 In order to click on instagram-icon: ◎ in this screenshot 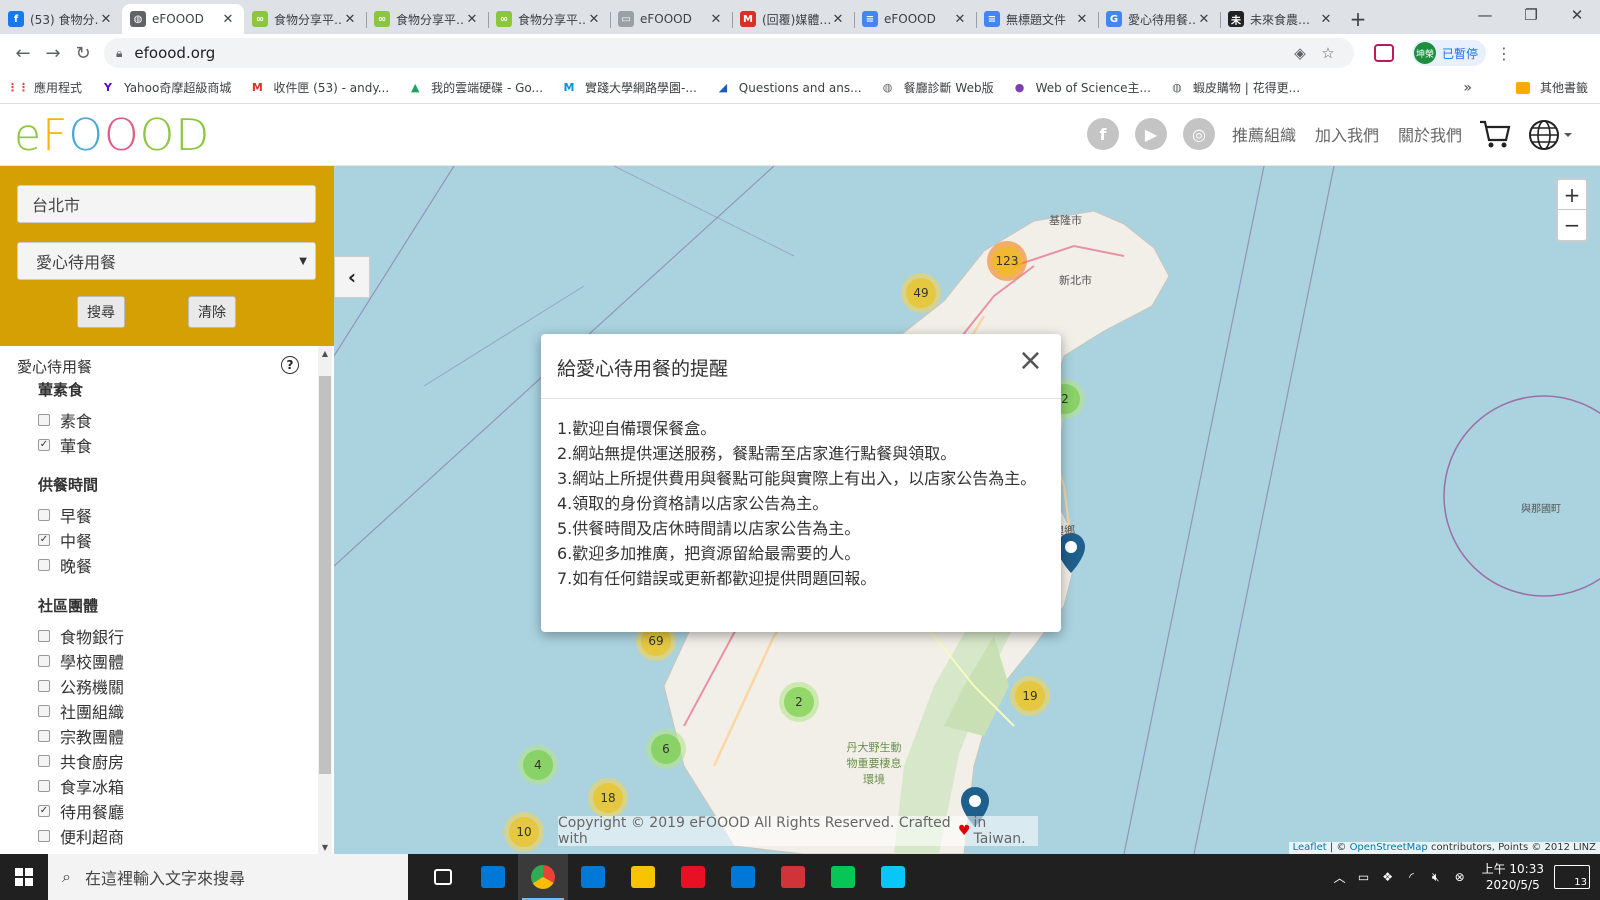, I will do `click(1199, 134)`.